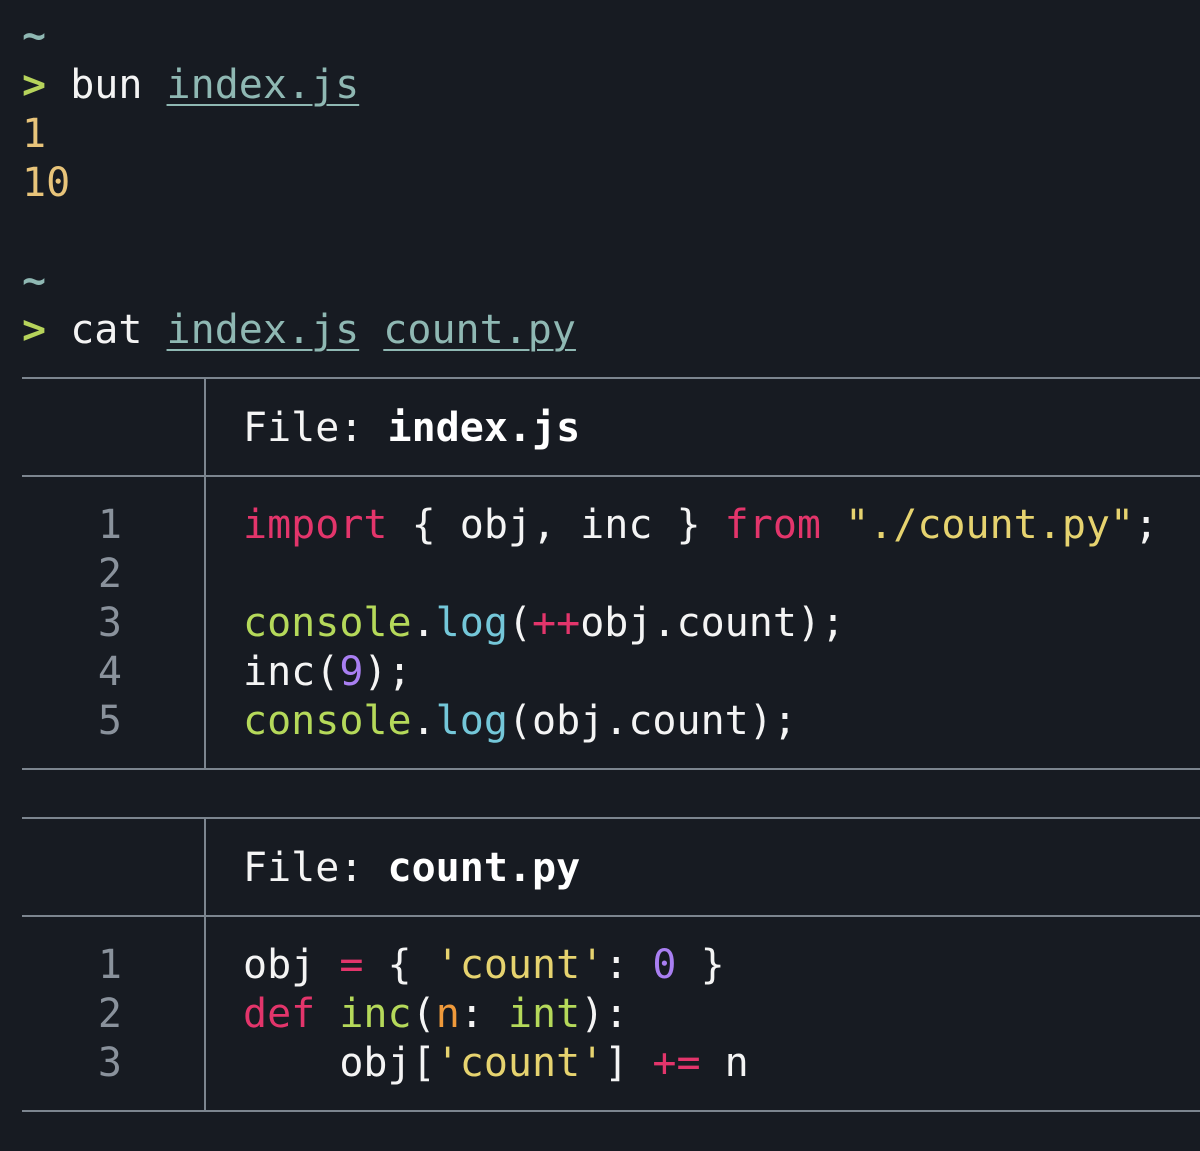  I want to click on file-name: index.js, so click(484, 428).